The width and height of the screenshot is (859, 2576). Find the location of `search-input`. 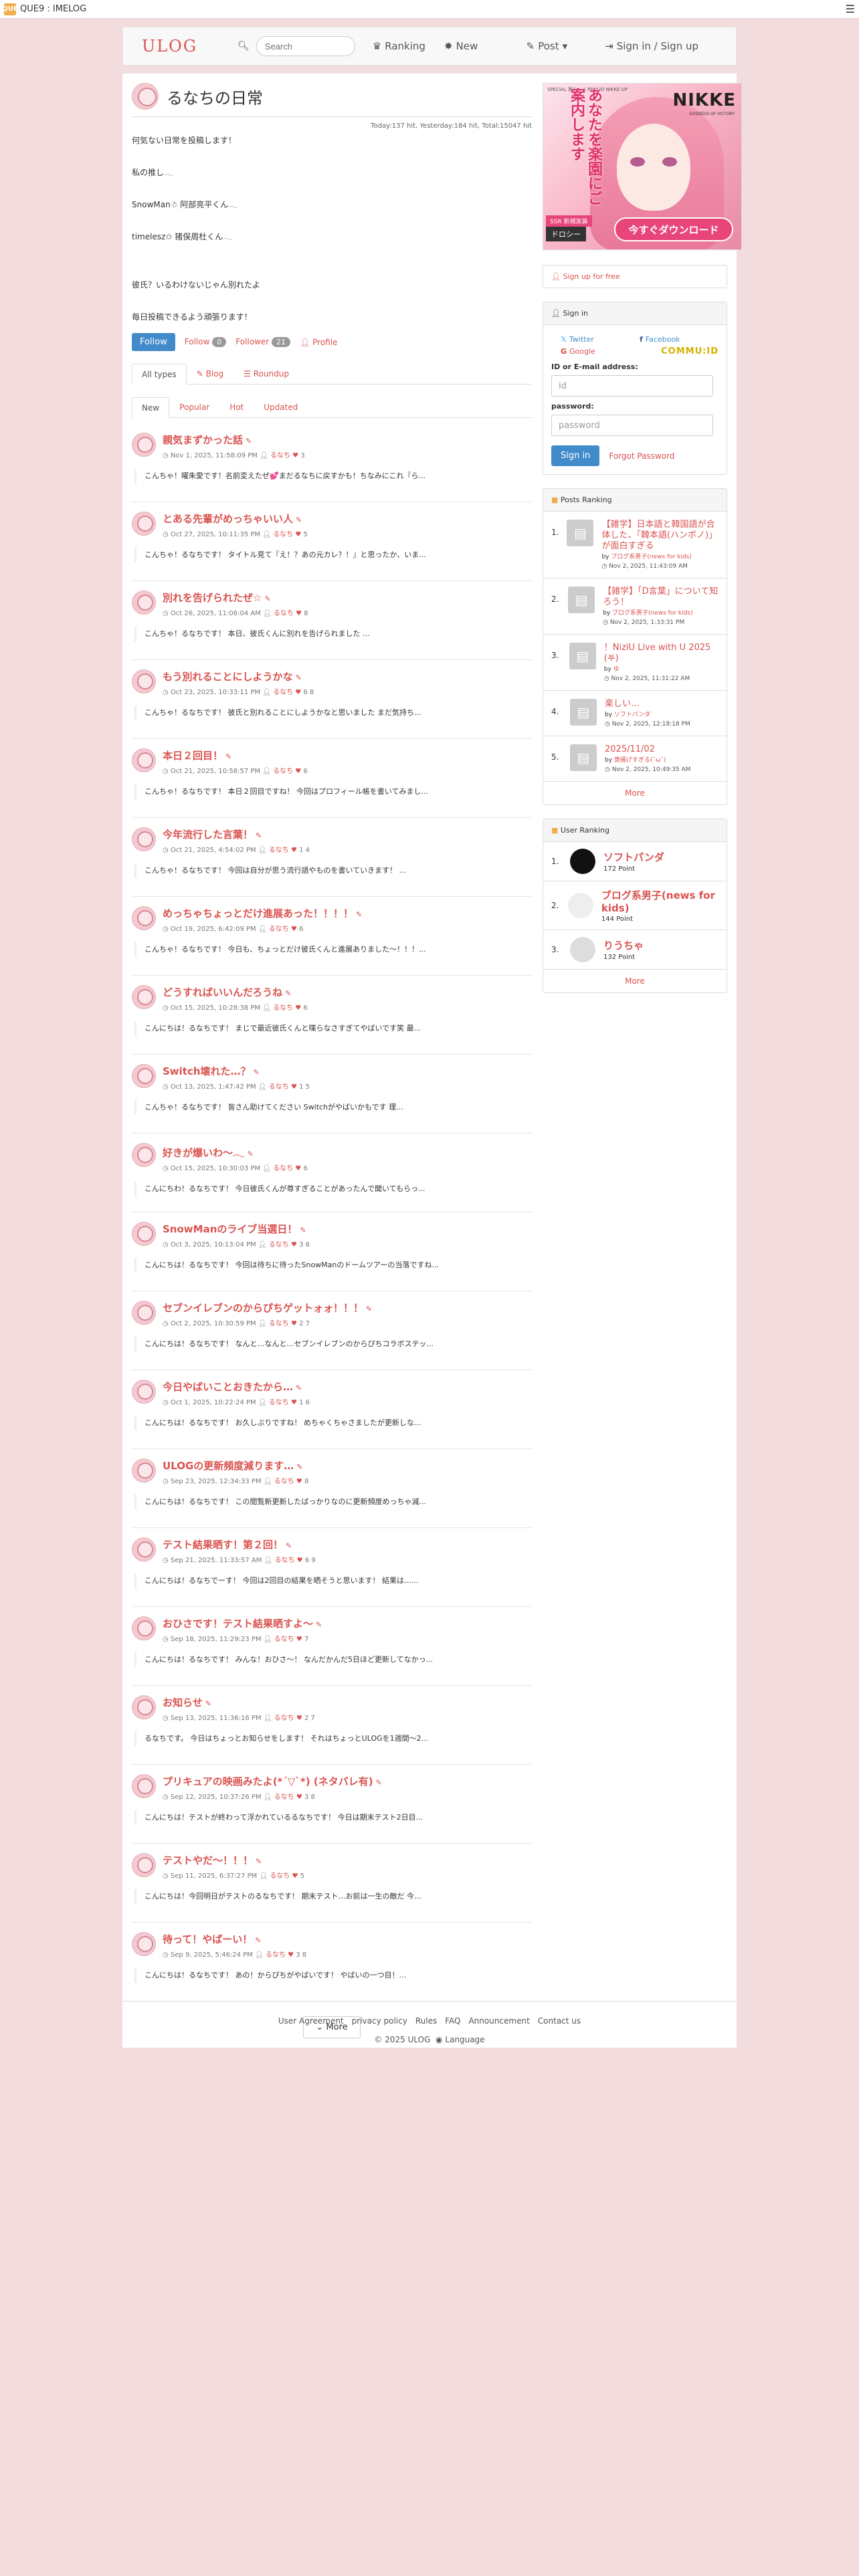

search-input is located at coordinates (305, 46).